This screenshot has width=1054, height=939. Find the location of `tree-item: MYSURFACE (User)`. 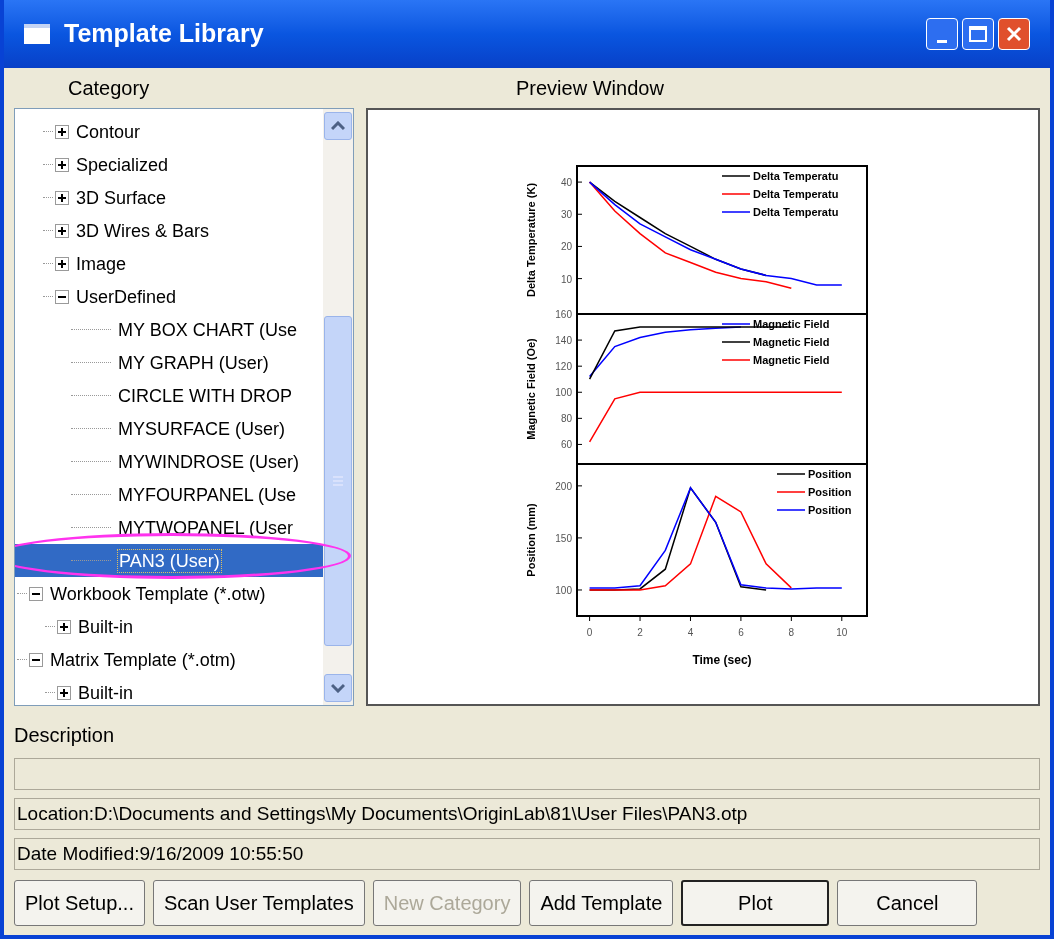

tree-item: MYSURFACE (User) is located at coordinates (201, 428).